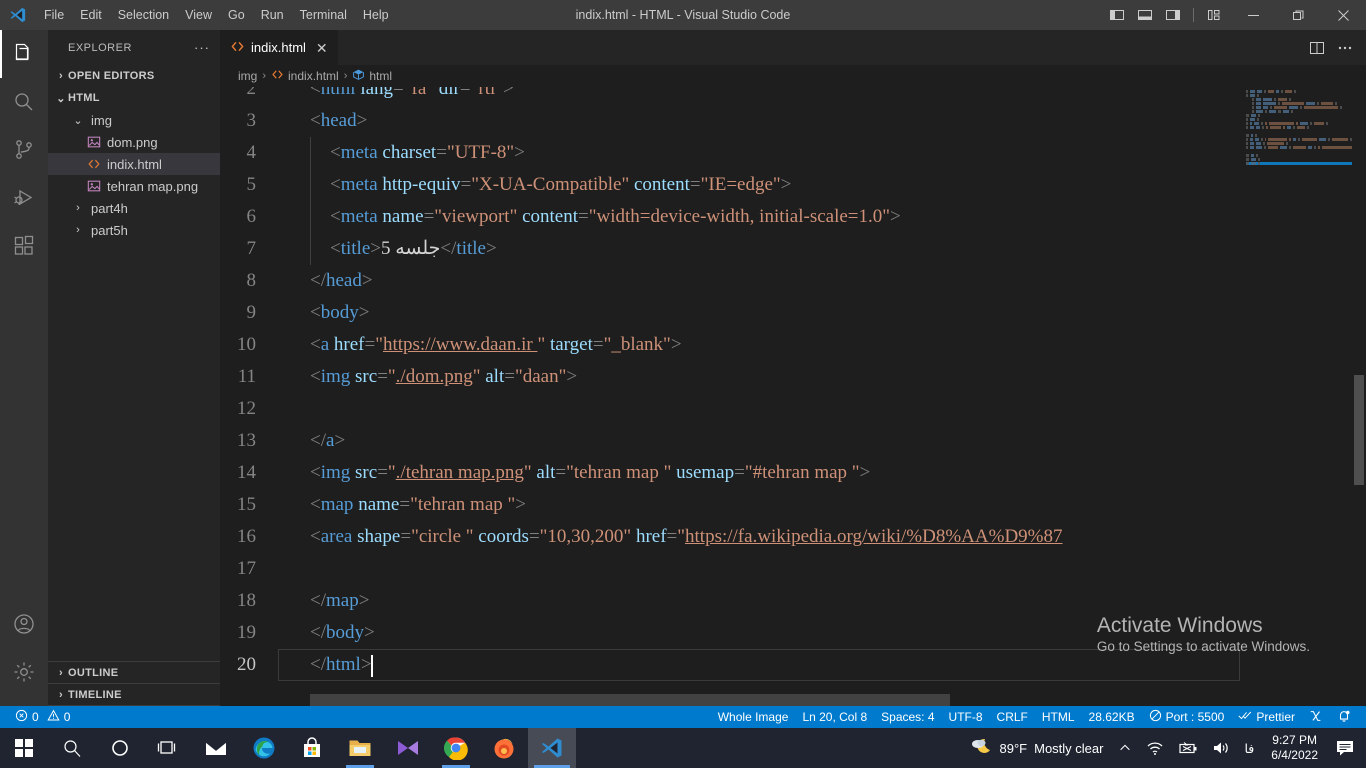 The width and height of the screenshot is (1366, 768). Describe the element at coordinates (322, 48) in the screenshot. I see `tab-close-icon: ✕` at that location.